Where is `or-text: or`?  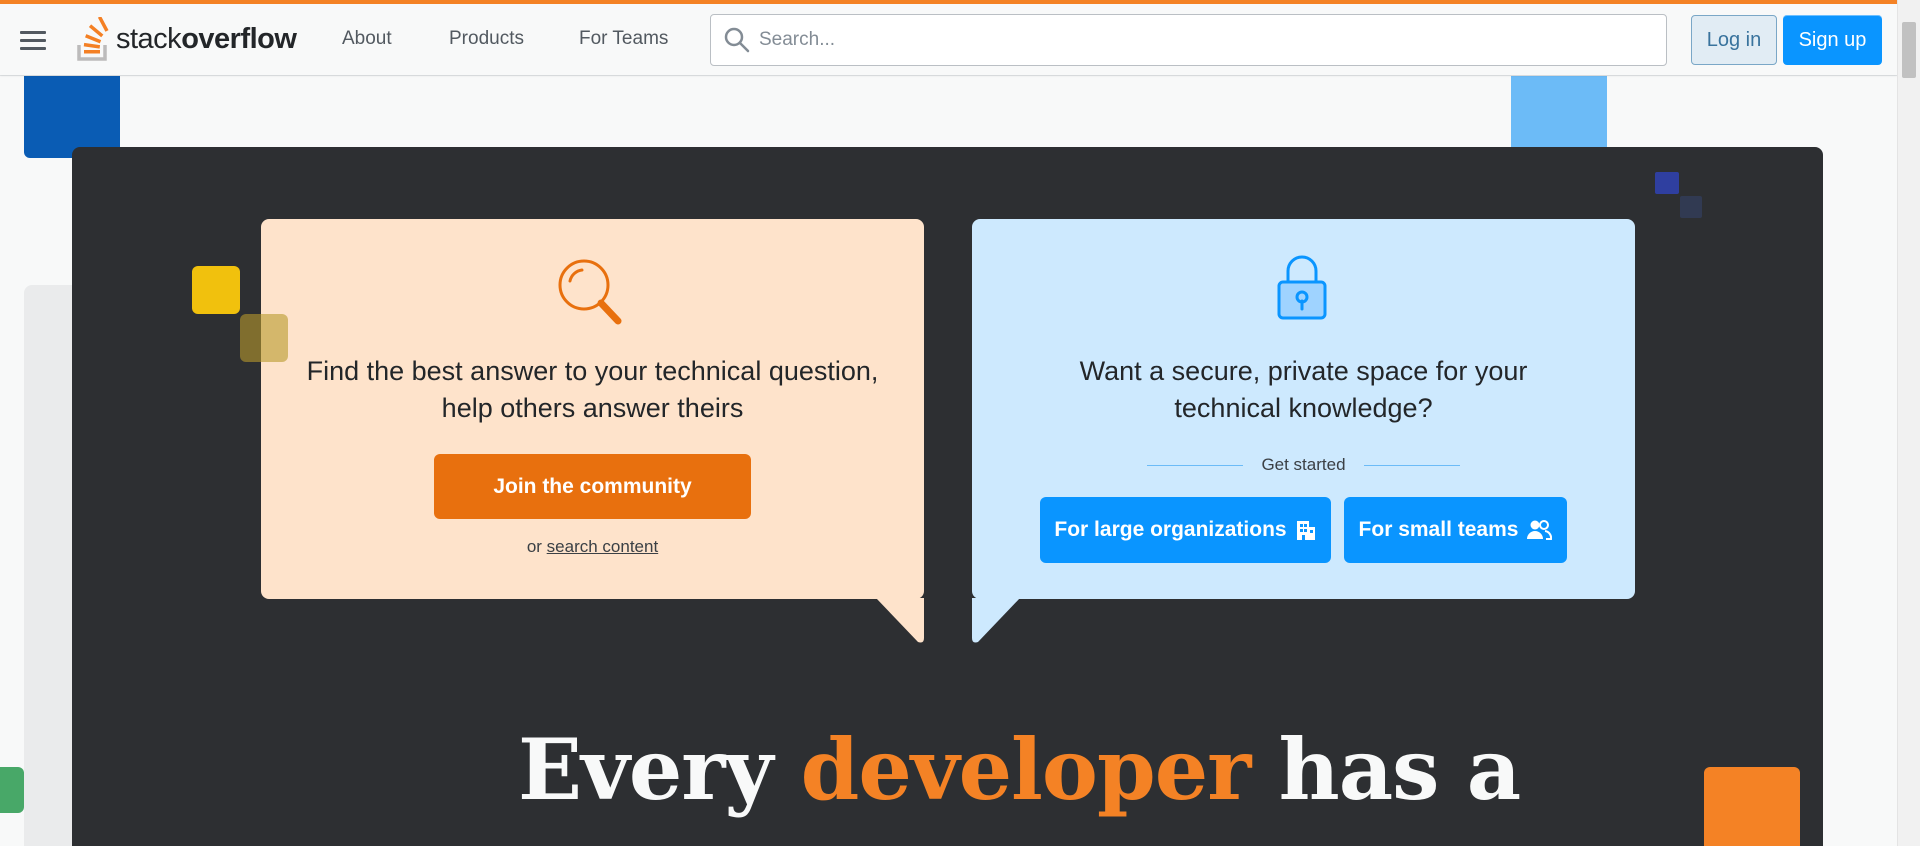
or-text: or is located at coordinates (534, 546).